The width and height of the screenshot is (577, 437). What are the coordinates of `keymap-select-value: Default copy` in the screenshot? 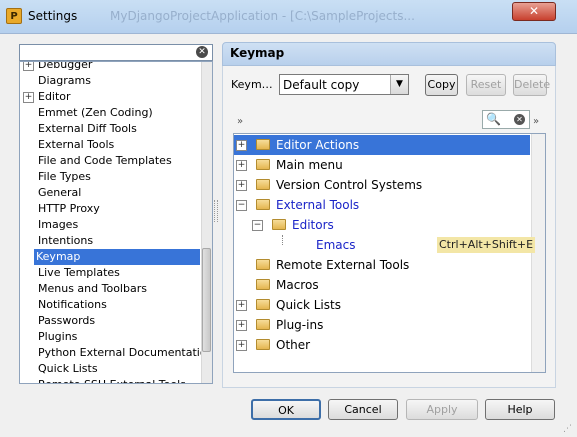 It's located at (321, 85).